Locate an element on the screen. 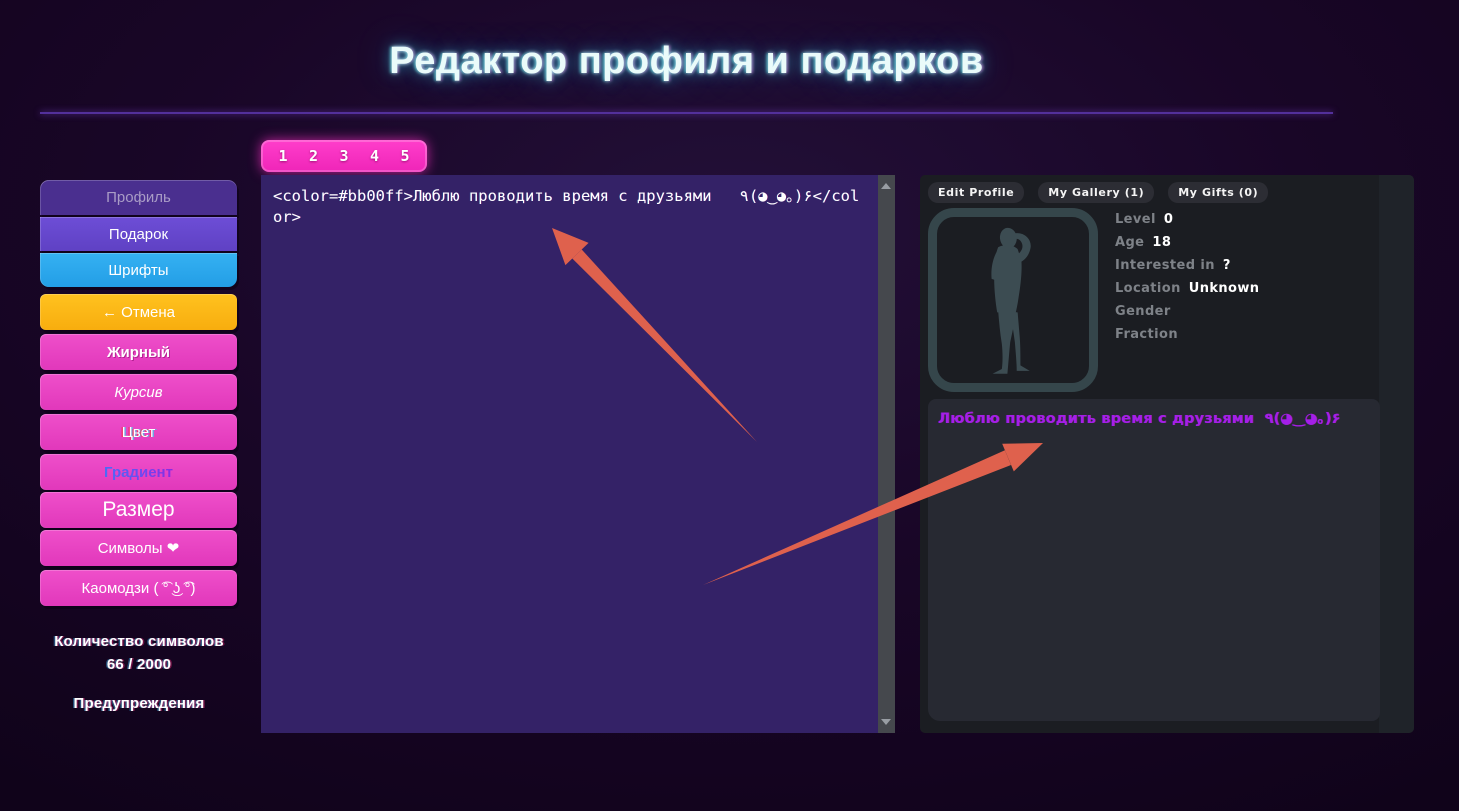  code-page-tabs: 1 2 3 4 5 is located at coordinates (344, 156).